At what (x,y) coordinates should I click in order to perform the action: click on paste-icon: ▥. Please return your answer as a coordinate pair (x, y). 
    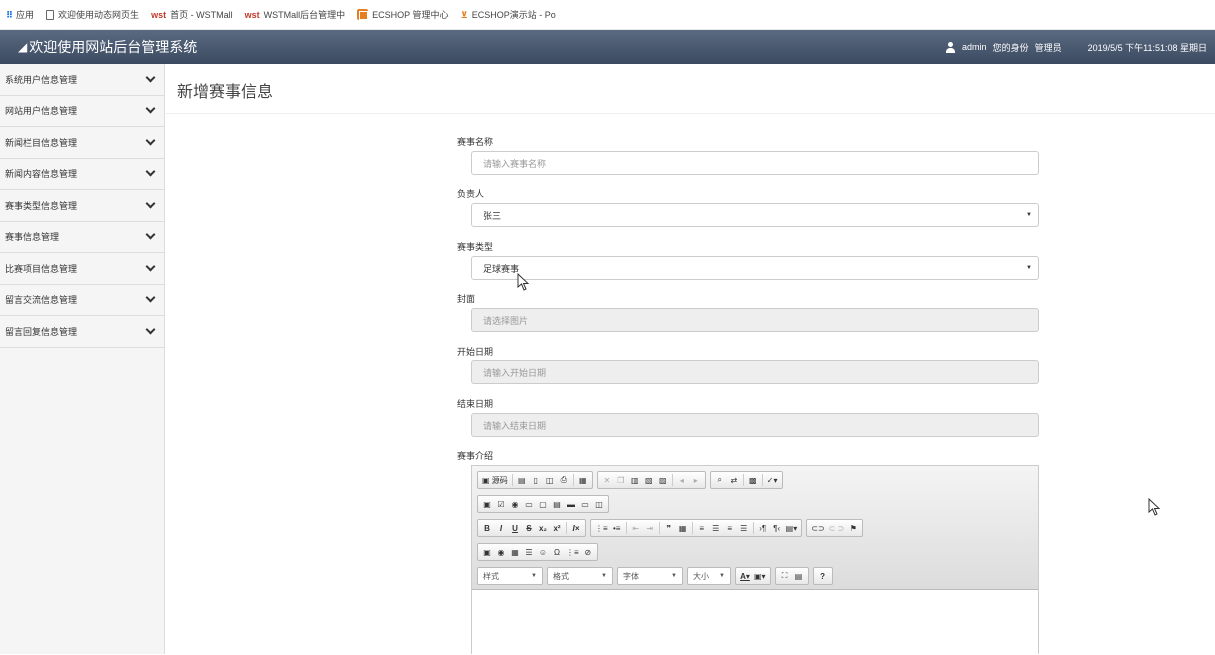
    Looking at the image, I should click on (635, 480).